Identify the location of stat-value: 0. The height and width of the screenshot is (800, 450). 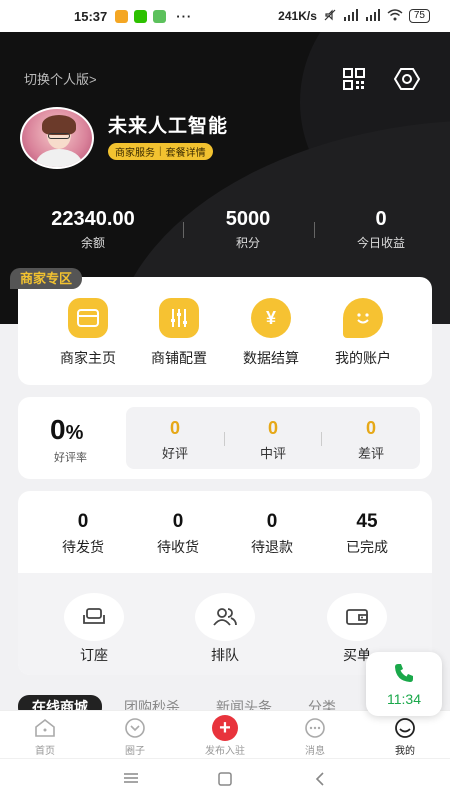
(381, 219).